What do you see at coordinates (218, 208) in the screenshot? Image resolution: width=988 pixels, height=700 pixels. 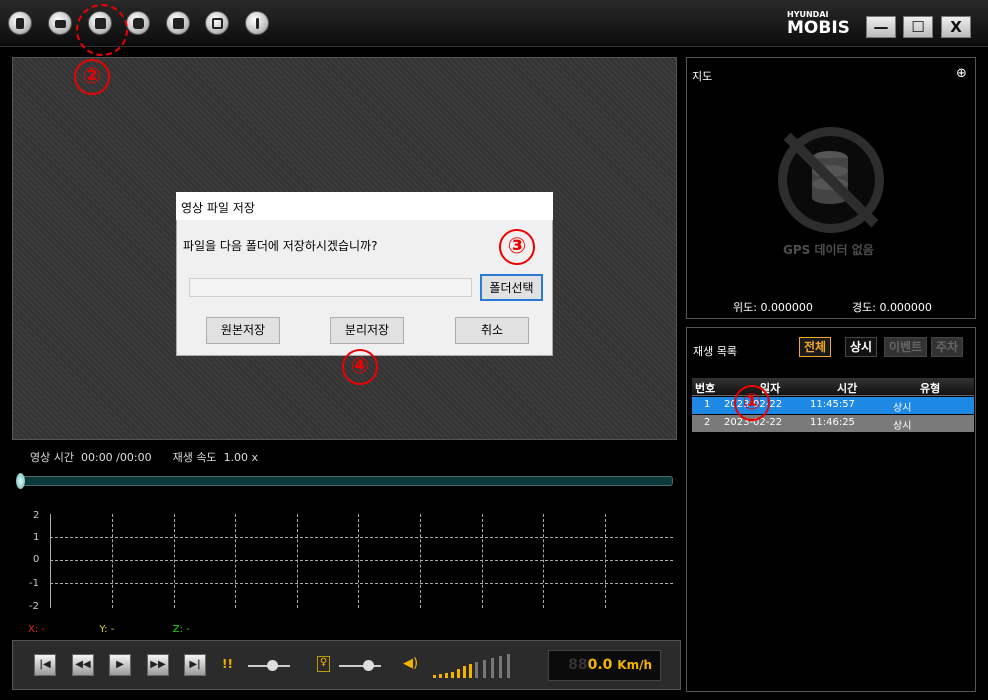 I see `dialog-title: 영상 파일 저장` at bounding box center [218, 208].